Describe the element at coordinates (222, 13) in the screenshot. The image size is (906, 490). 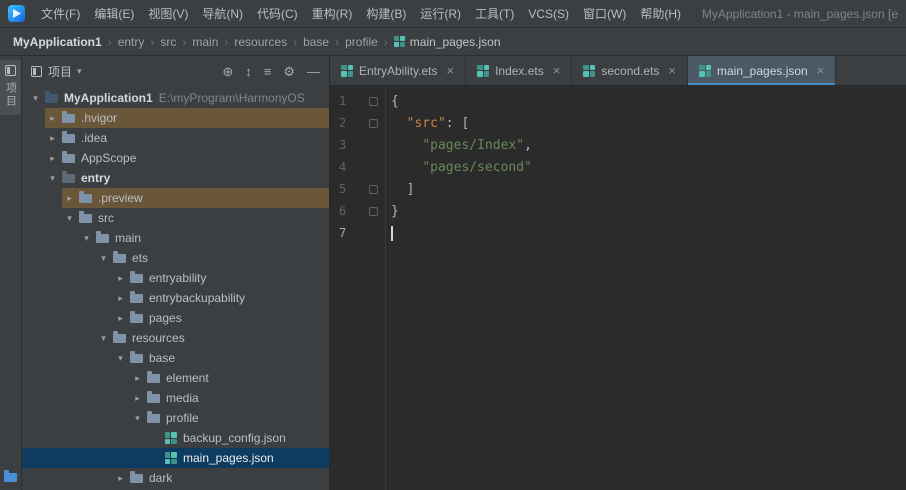
I see `menu-item-3: 导航(N)` at that location.